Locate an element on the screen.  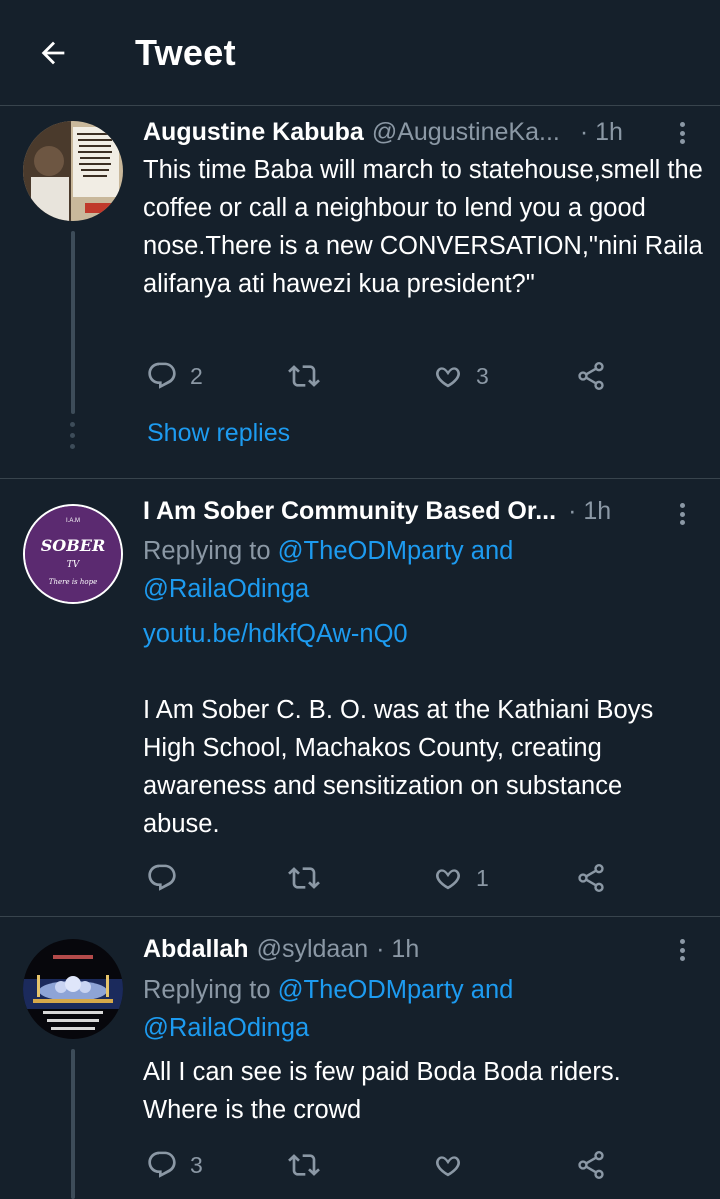
tweet-actions: 2 3 is located at coordinates (360, 376).